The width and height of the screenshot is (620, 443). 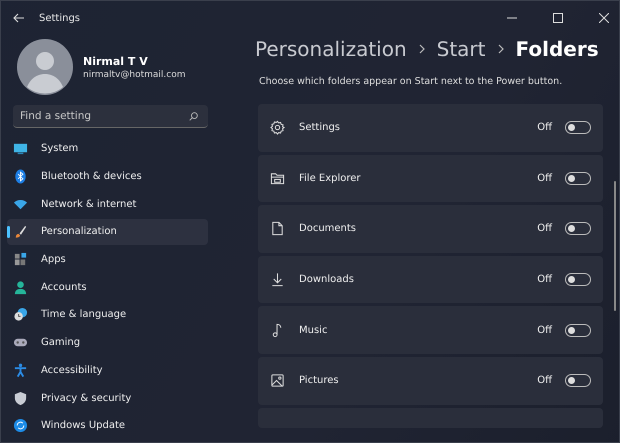 I want to click on breadcrumb-item: Personalization, so click(x=331, y=49).